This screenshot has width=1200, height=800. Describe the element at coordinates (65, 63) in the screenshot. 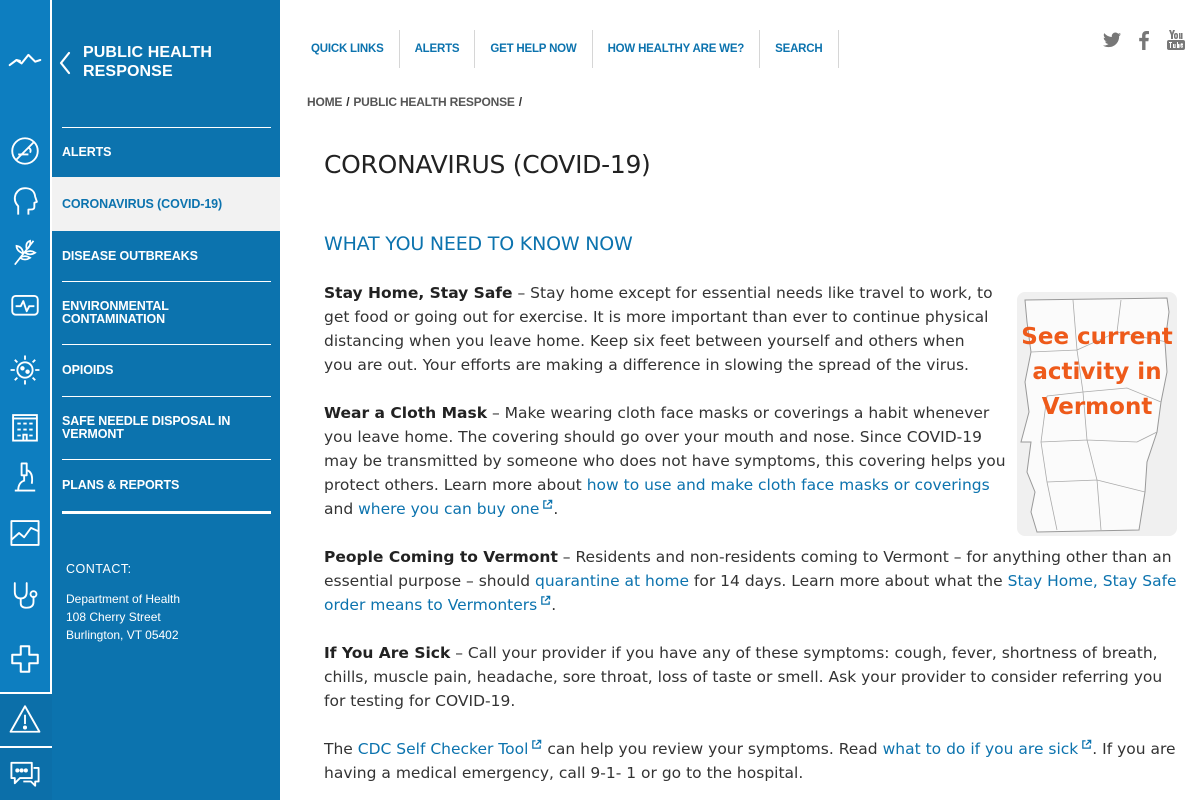

I see `chevron-left-icon` at that location.